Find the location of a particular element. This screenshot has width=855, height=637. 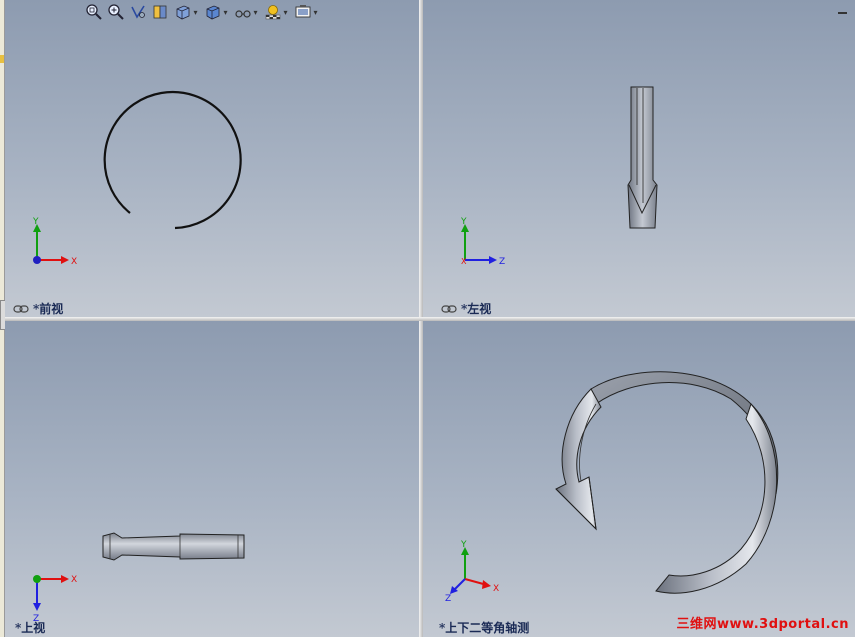

section-view-icon is located at coordinates (160, 12).